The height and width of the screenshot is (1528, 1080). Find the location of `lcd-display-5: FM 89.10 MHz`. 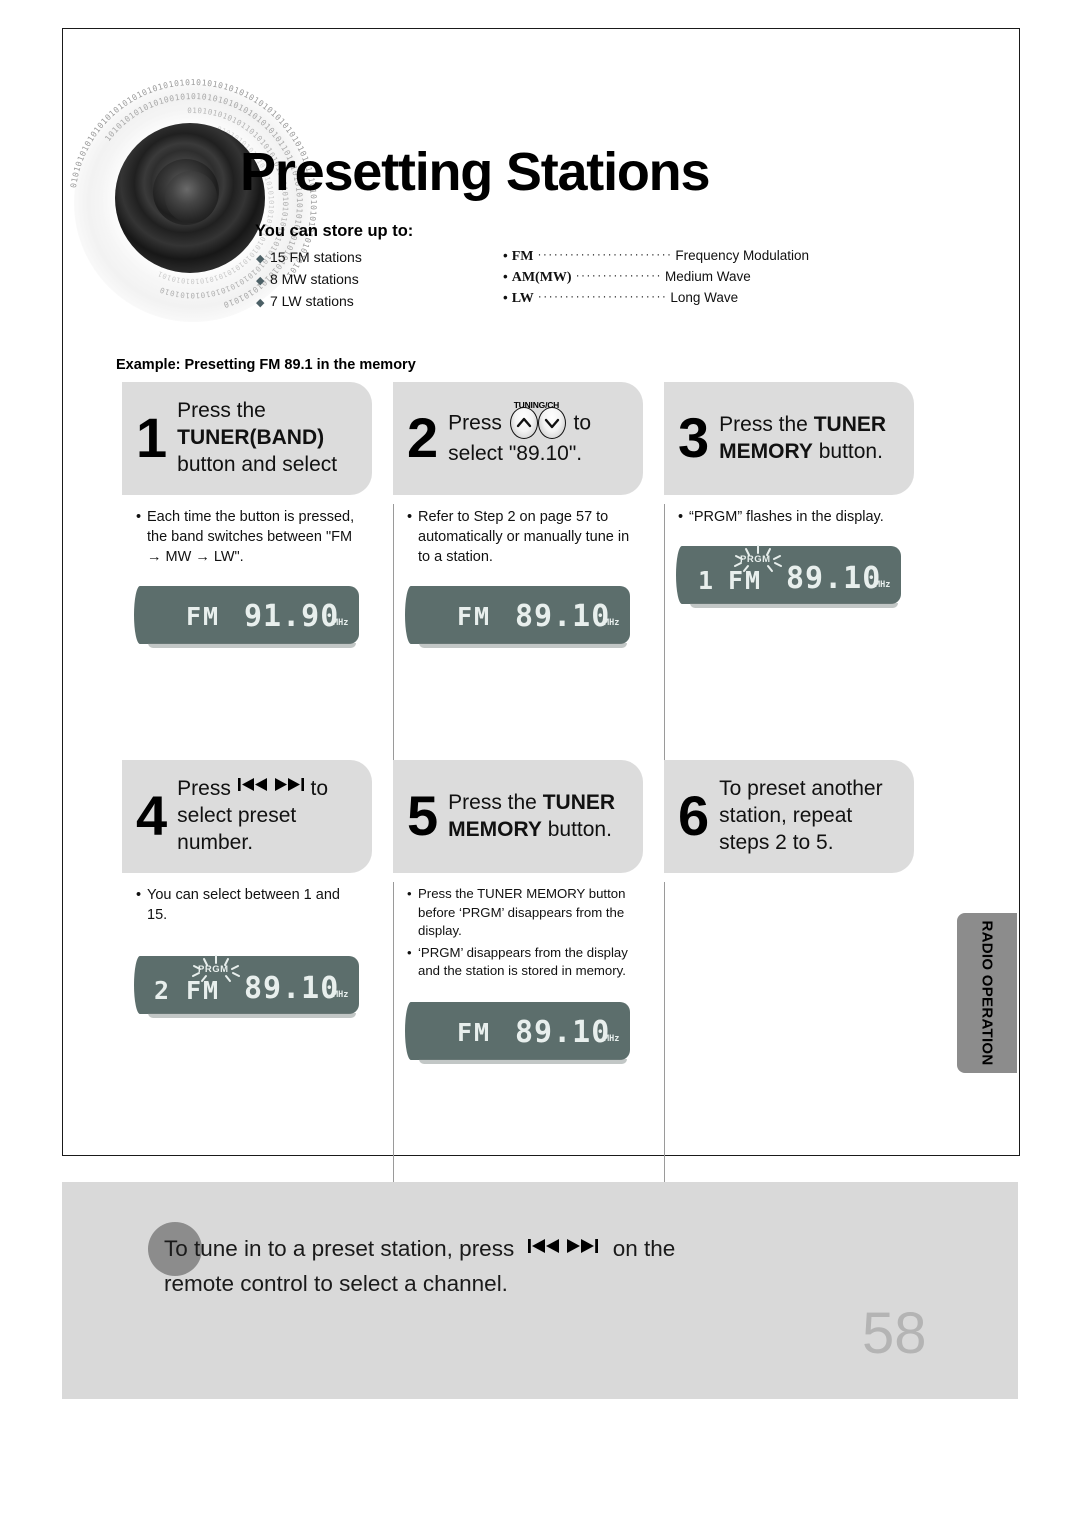

lcd-display-5: FM 89.10 MHz is located at coordinates (517, 1032).